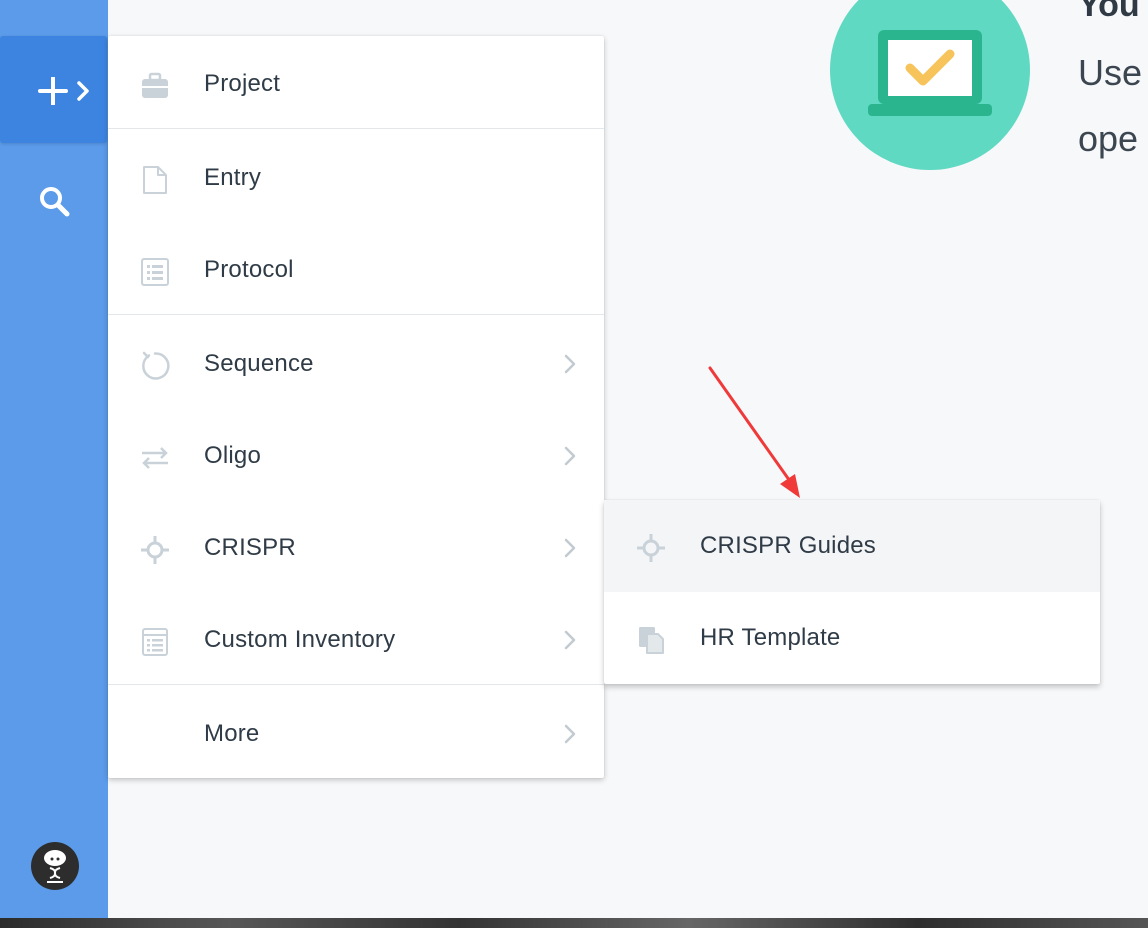 This screenshot has height=928, width=1148. I want to click on background-title: You, so click(1109, 12).